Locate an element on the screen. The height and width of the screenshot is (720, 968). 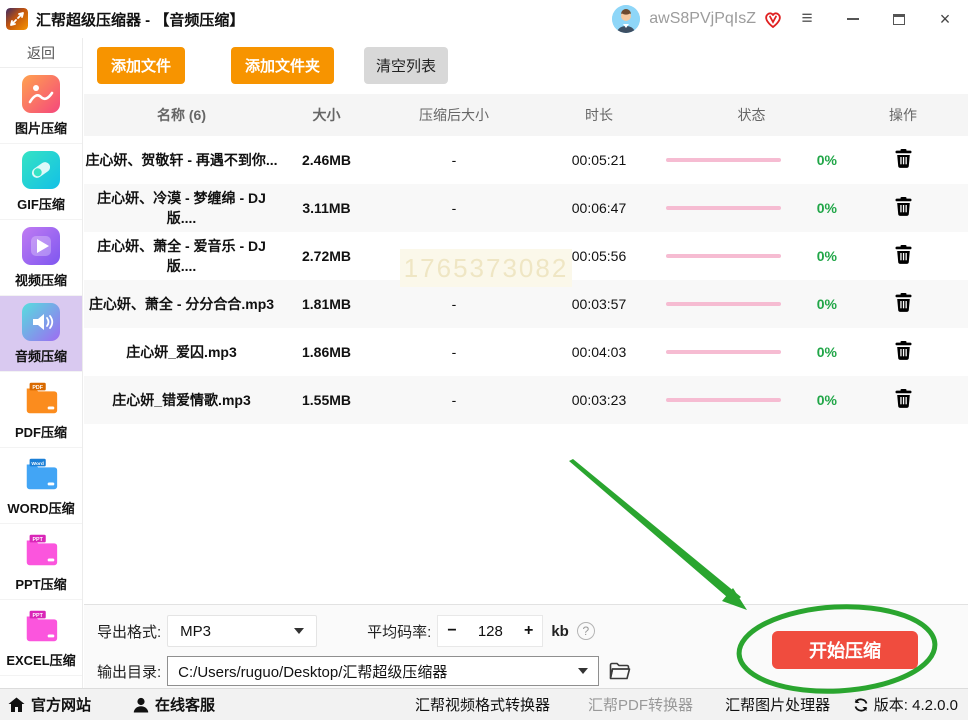
file-duration: 00:04:03 is located at coordinates (599, 352).